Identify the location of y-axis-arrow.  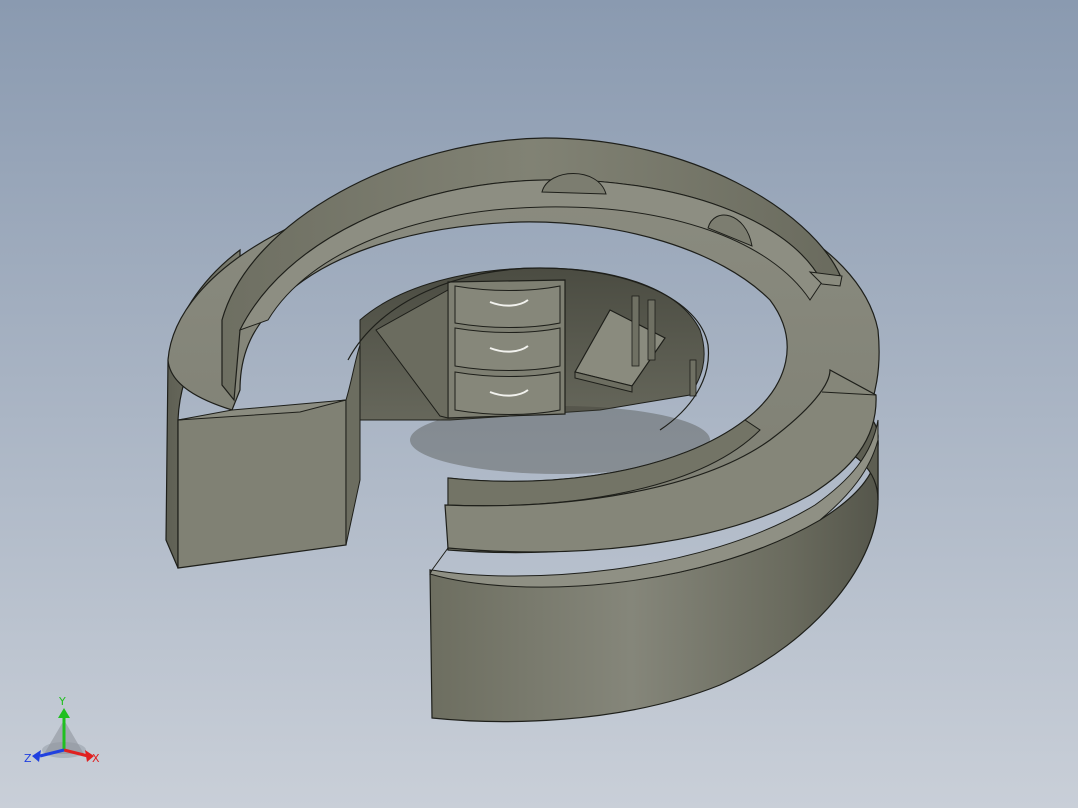
(64, 713).